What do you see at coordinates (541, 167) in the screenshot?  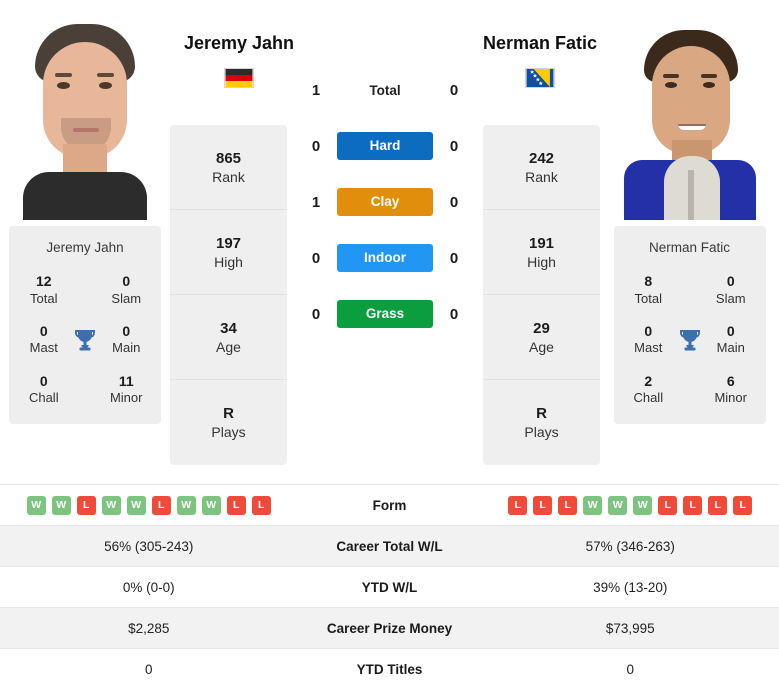 I see `rank-cell-rank-right: 242 Rank` at bounding box center [541, 167].